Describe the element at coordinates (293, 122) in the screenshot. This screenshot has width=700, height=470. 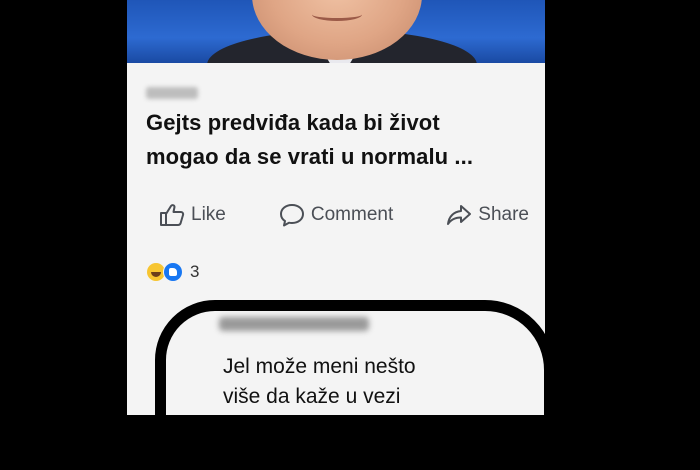
I see `headline-line-1: Gejts predviđa kada bi život` at that location.